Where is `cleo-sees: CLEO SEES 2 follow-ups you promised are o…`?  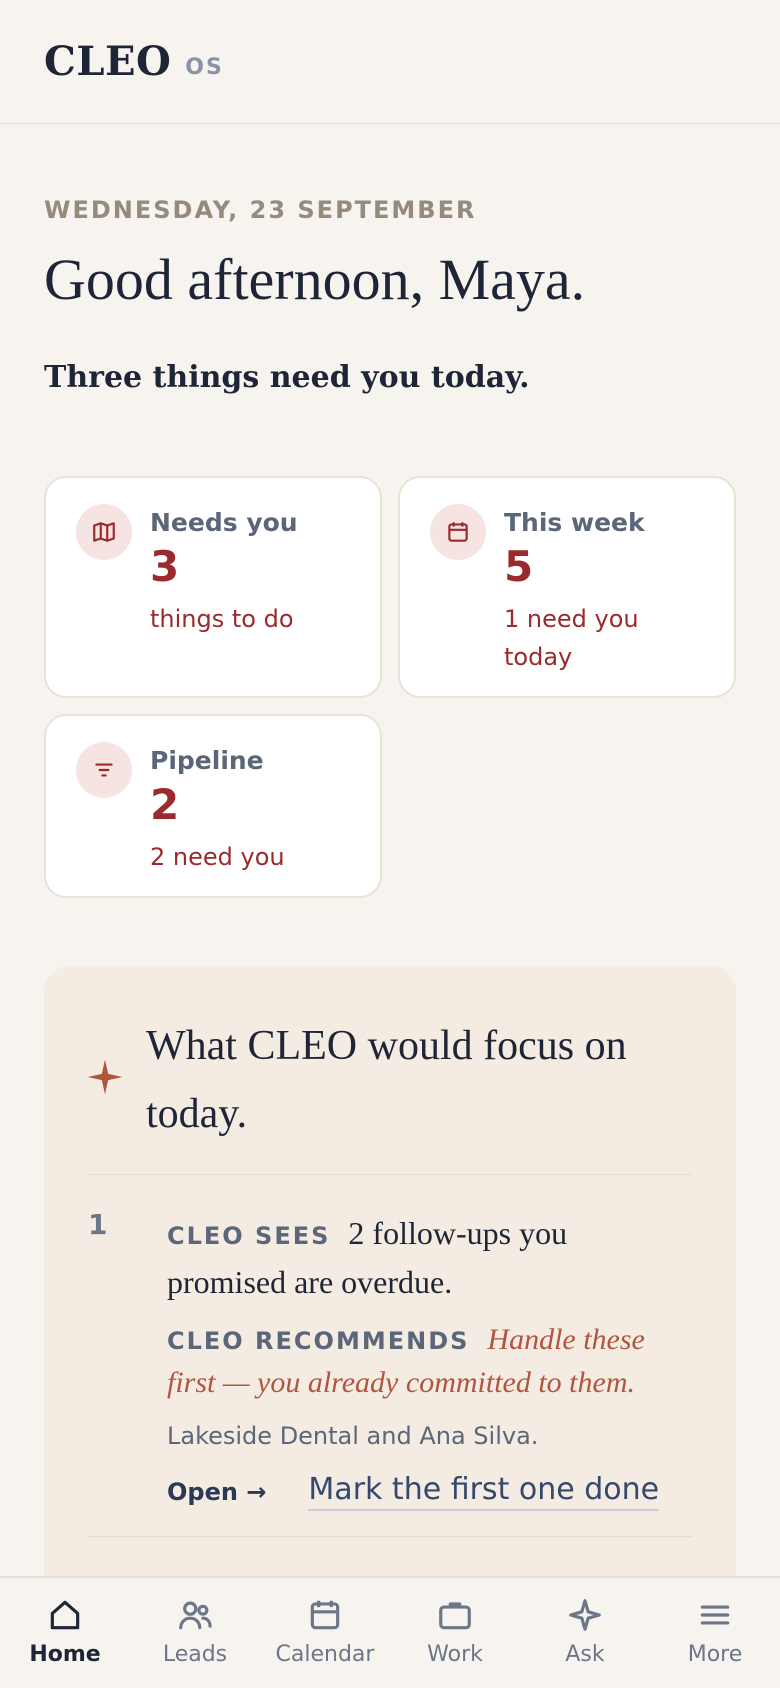 cleo-sees: CLEO SEES 2 follow-ups you promised are o… is located at coordinates (427, 1257).